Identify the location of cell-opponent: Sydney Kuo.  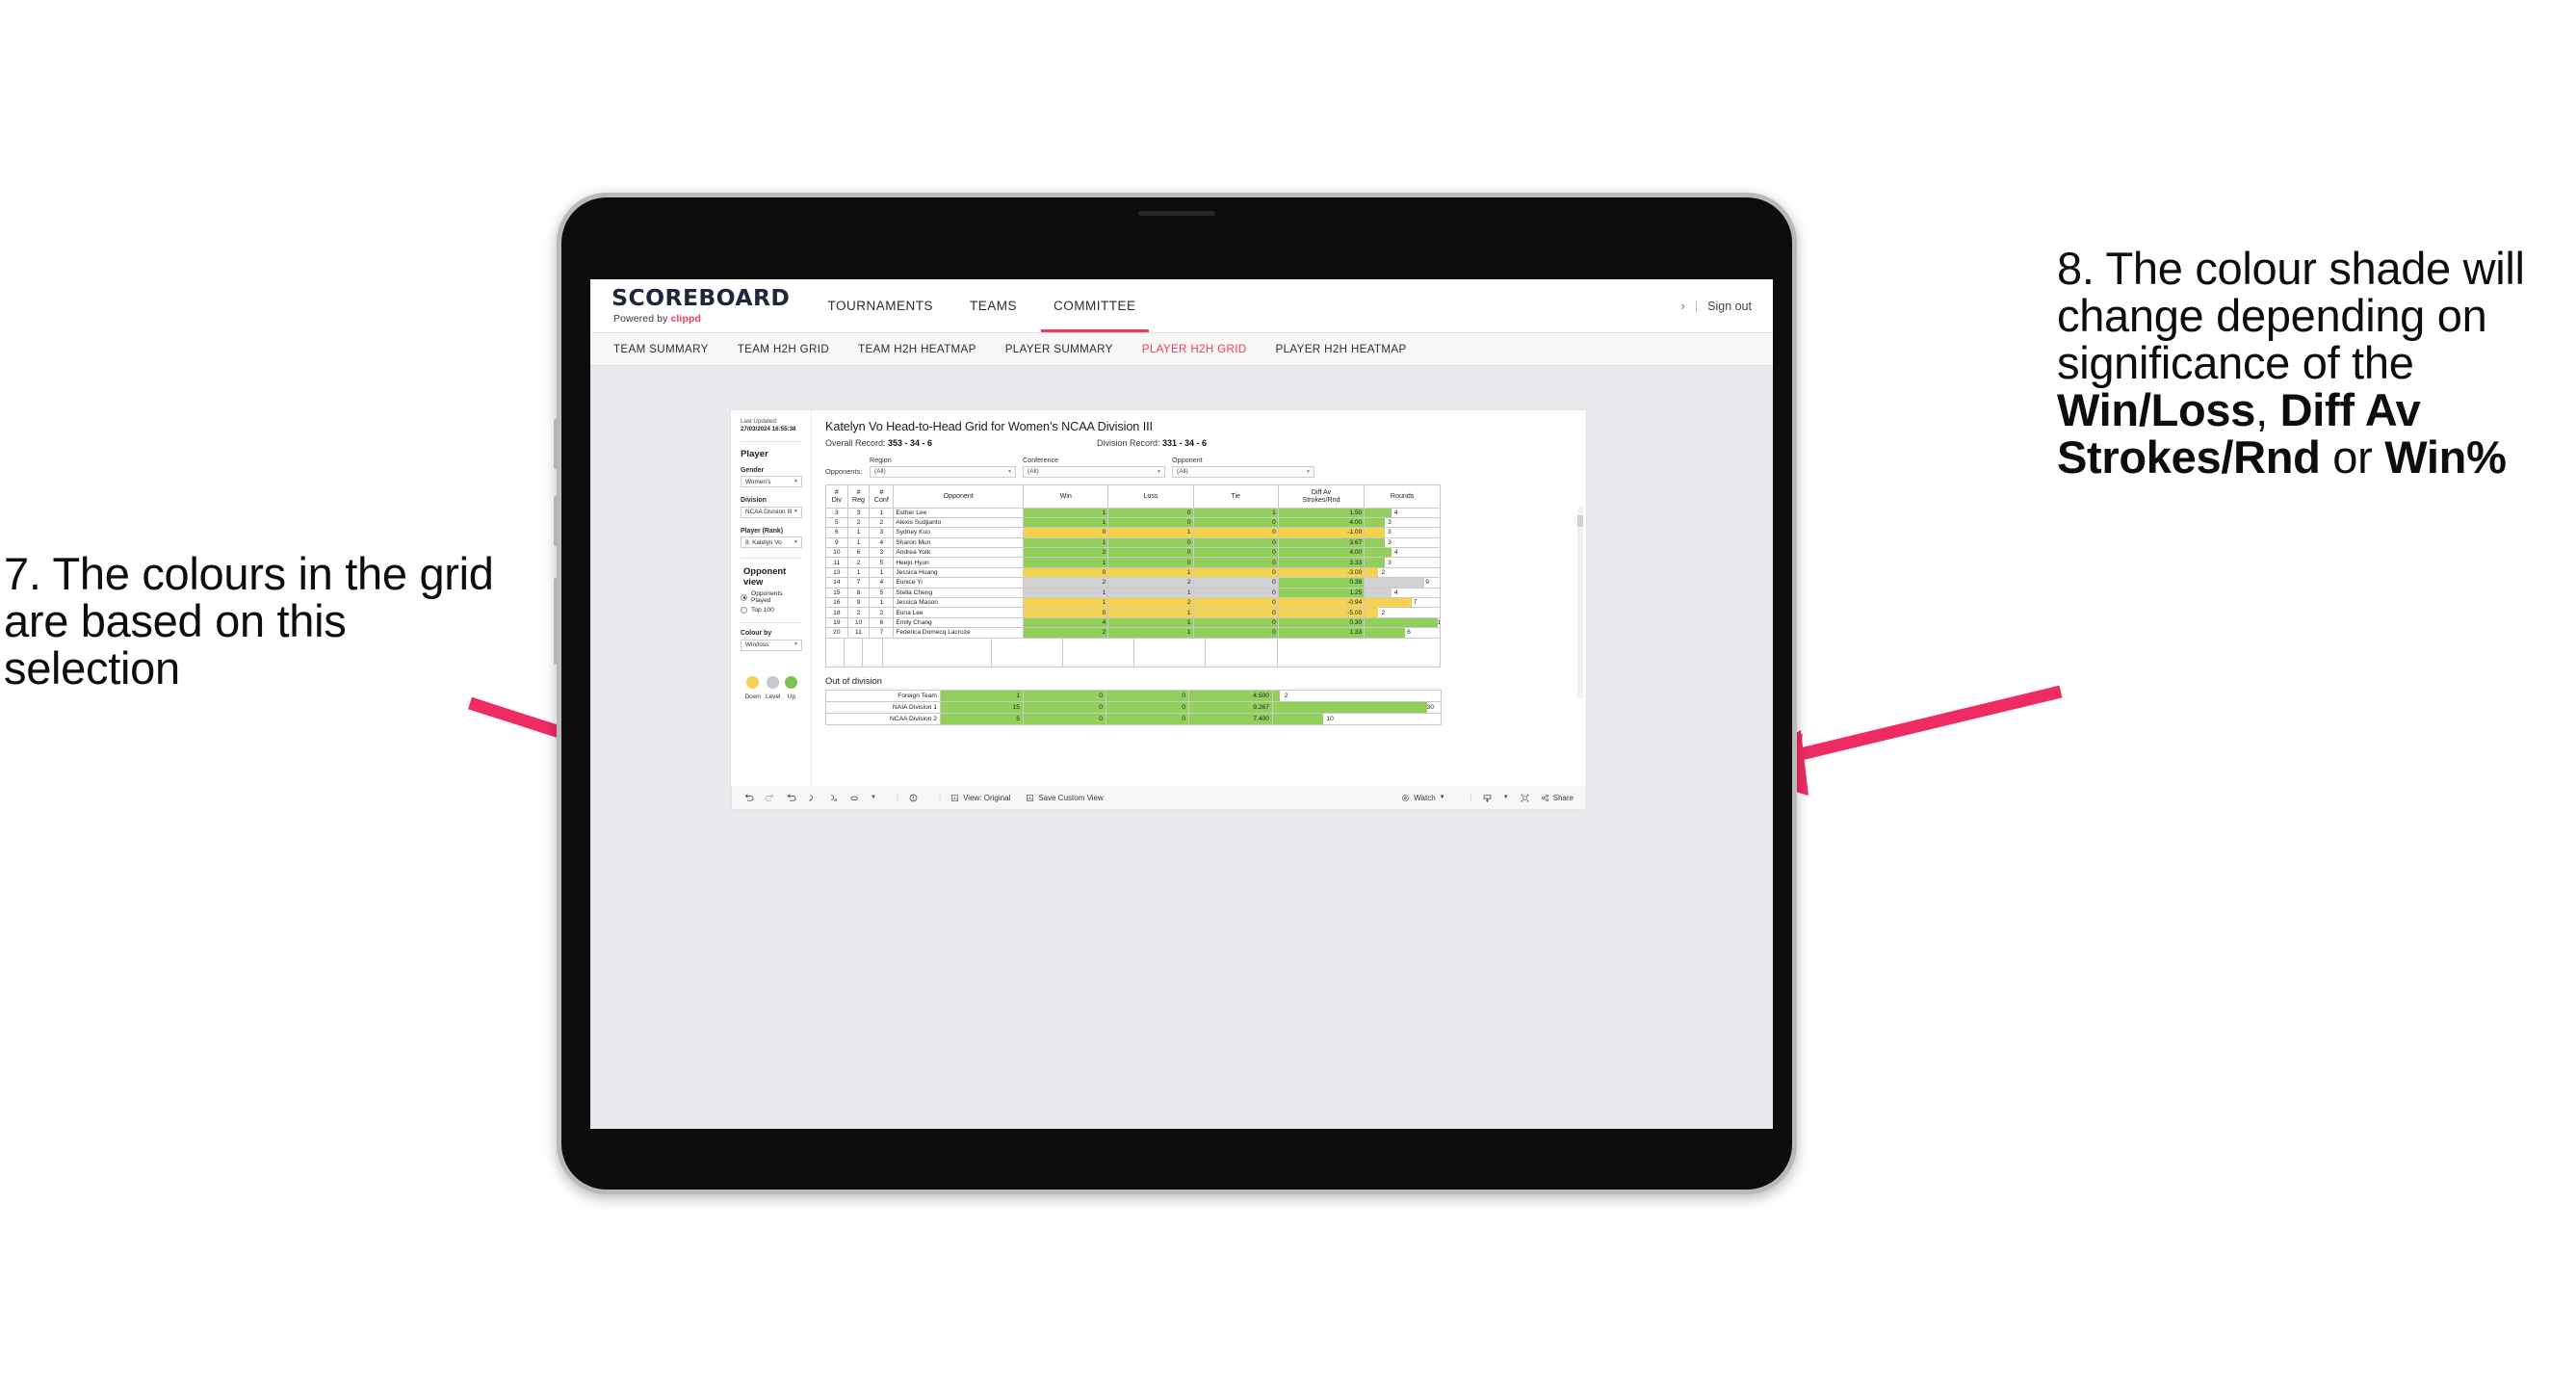
(959, 532).